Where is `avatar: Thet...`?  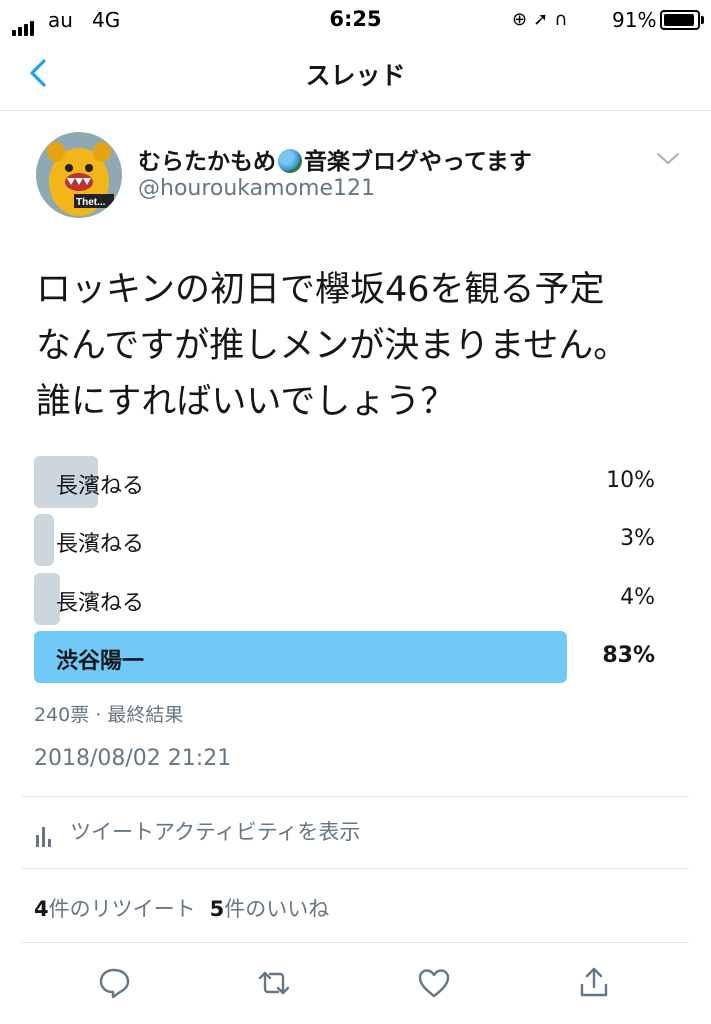 avatar: Thet... is located at coordinates (79, 175).